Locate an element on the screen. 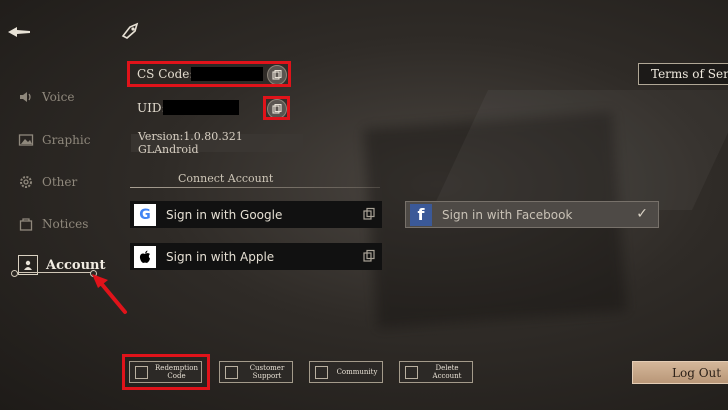 The height and width of the screenshot is (410, 728). sidebar-item-label: Voice is located at coordinates (58, 97).